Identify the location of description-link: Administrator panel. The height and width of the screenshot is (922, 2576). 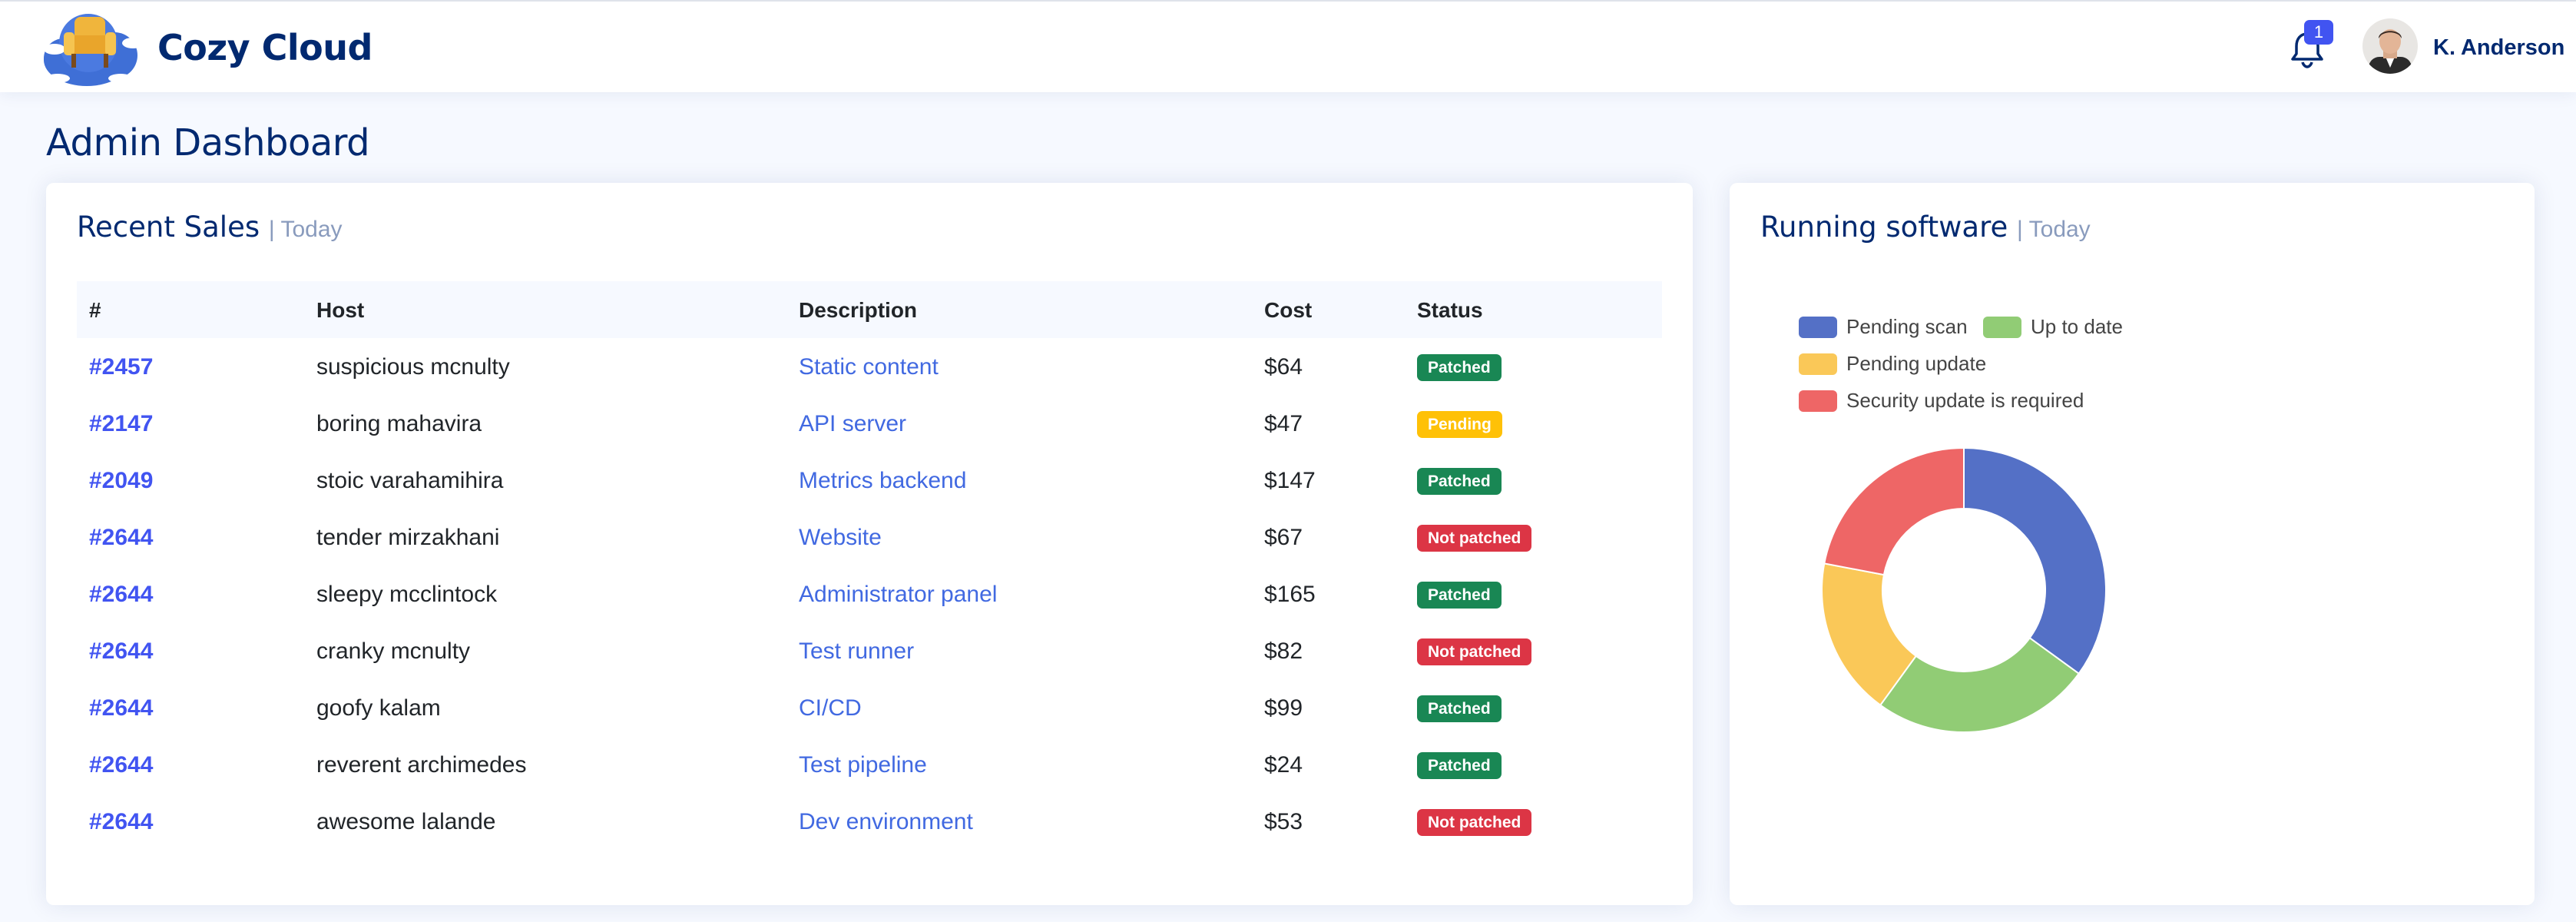
(898, 595).